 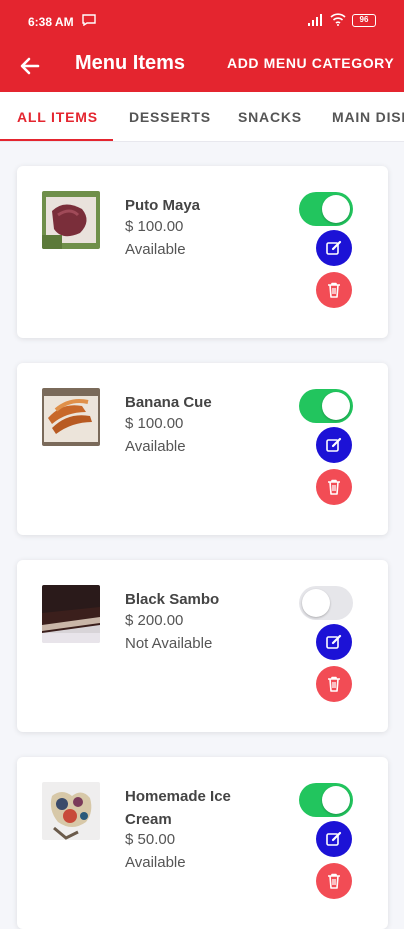 I want to click on status-time: 6:38 AM, so click(x=51, y=22).